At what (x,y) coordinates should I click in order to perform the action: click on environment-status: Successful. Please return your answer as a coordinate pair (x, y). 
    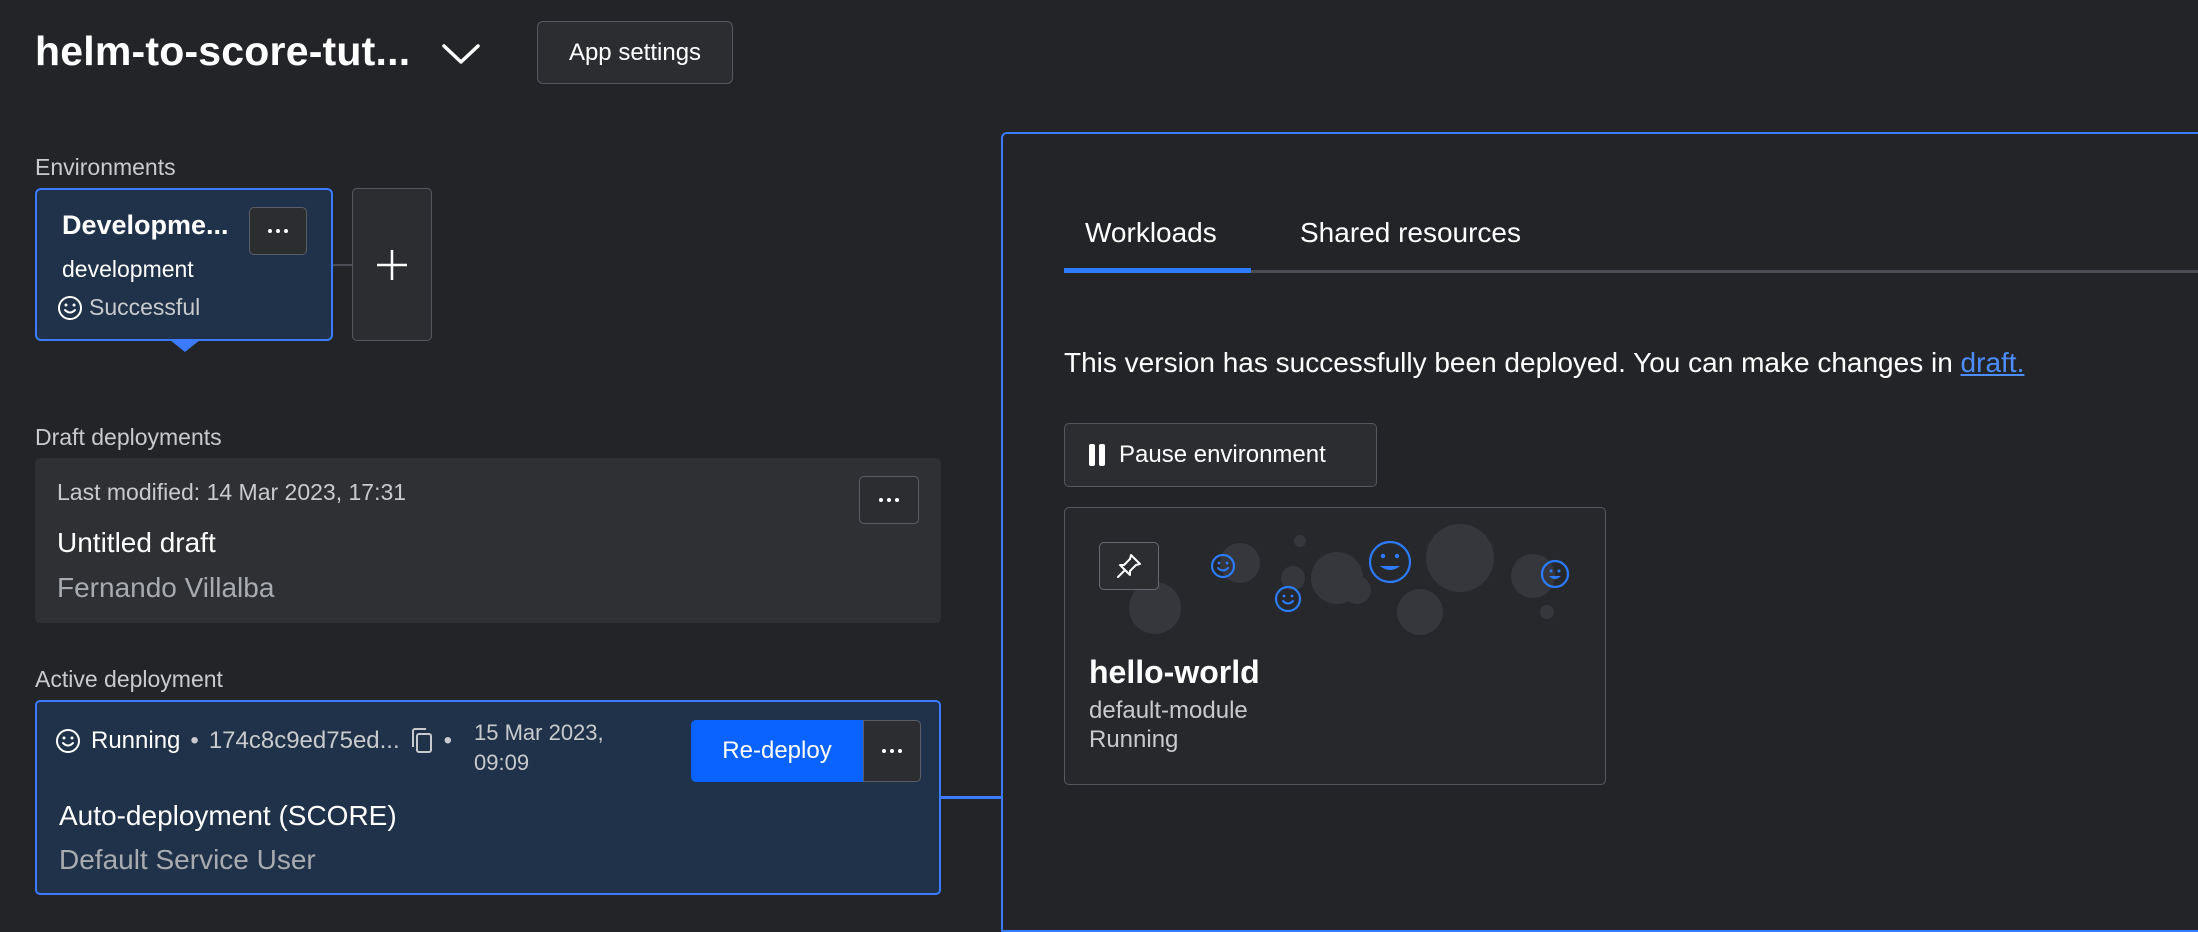
    Looking at the image, I should click on (128, 307).